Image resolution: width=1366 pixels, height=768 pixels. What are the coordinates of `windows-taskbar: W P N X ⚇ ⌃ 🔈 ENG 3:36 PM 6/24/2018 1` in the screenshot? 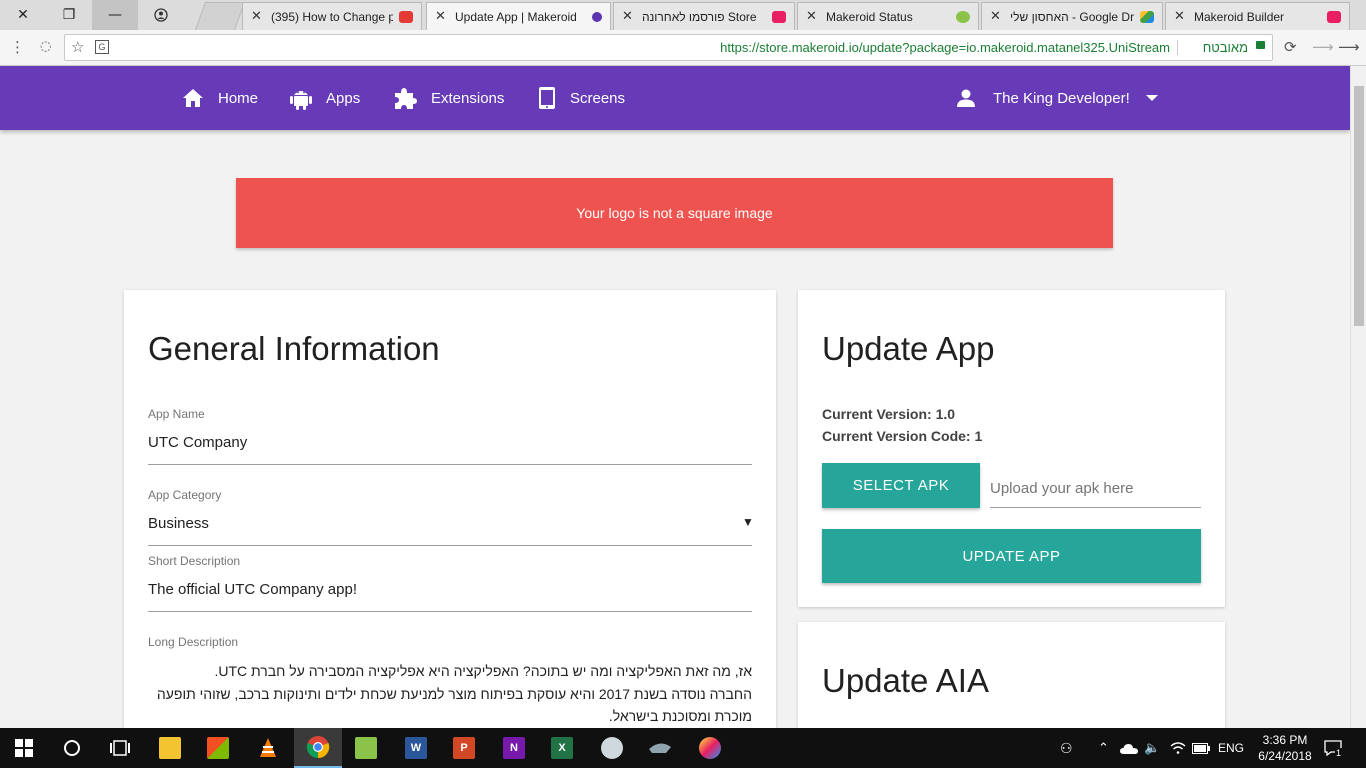 It's located at (683, 748).